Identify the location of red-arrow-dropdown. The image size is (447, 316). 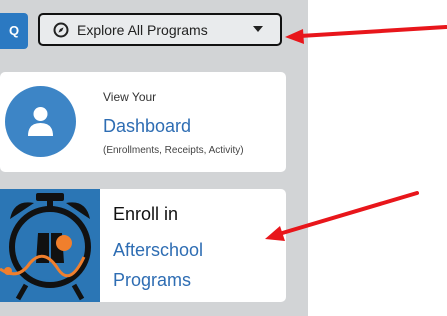
(366, 34).